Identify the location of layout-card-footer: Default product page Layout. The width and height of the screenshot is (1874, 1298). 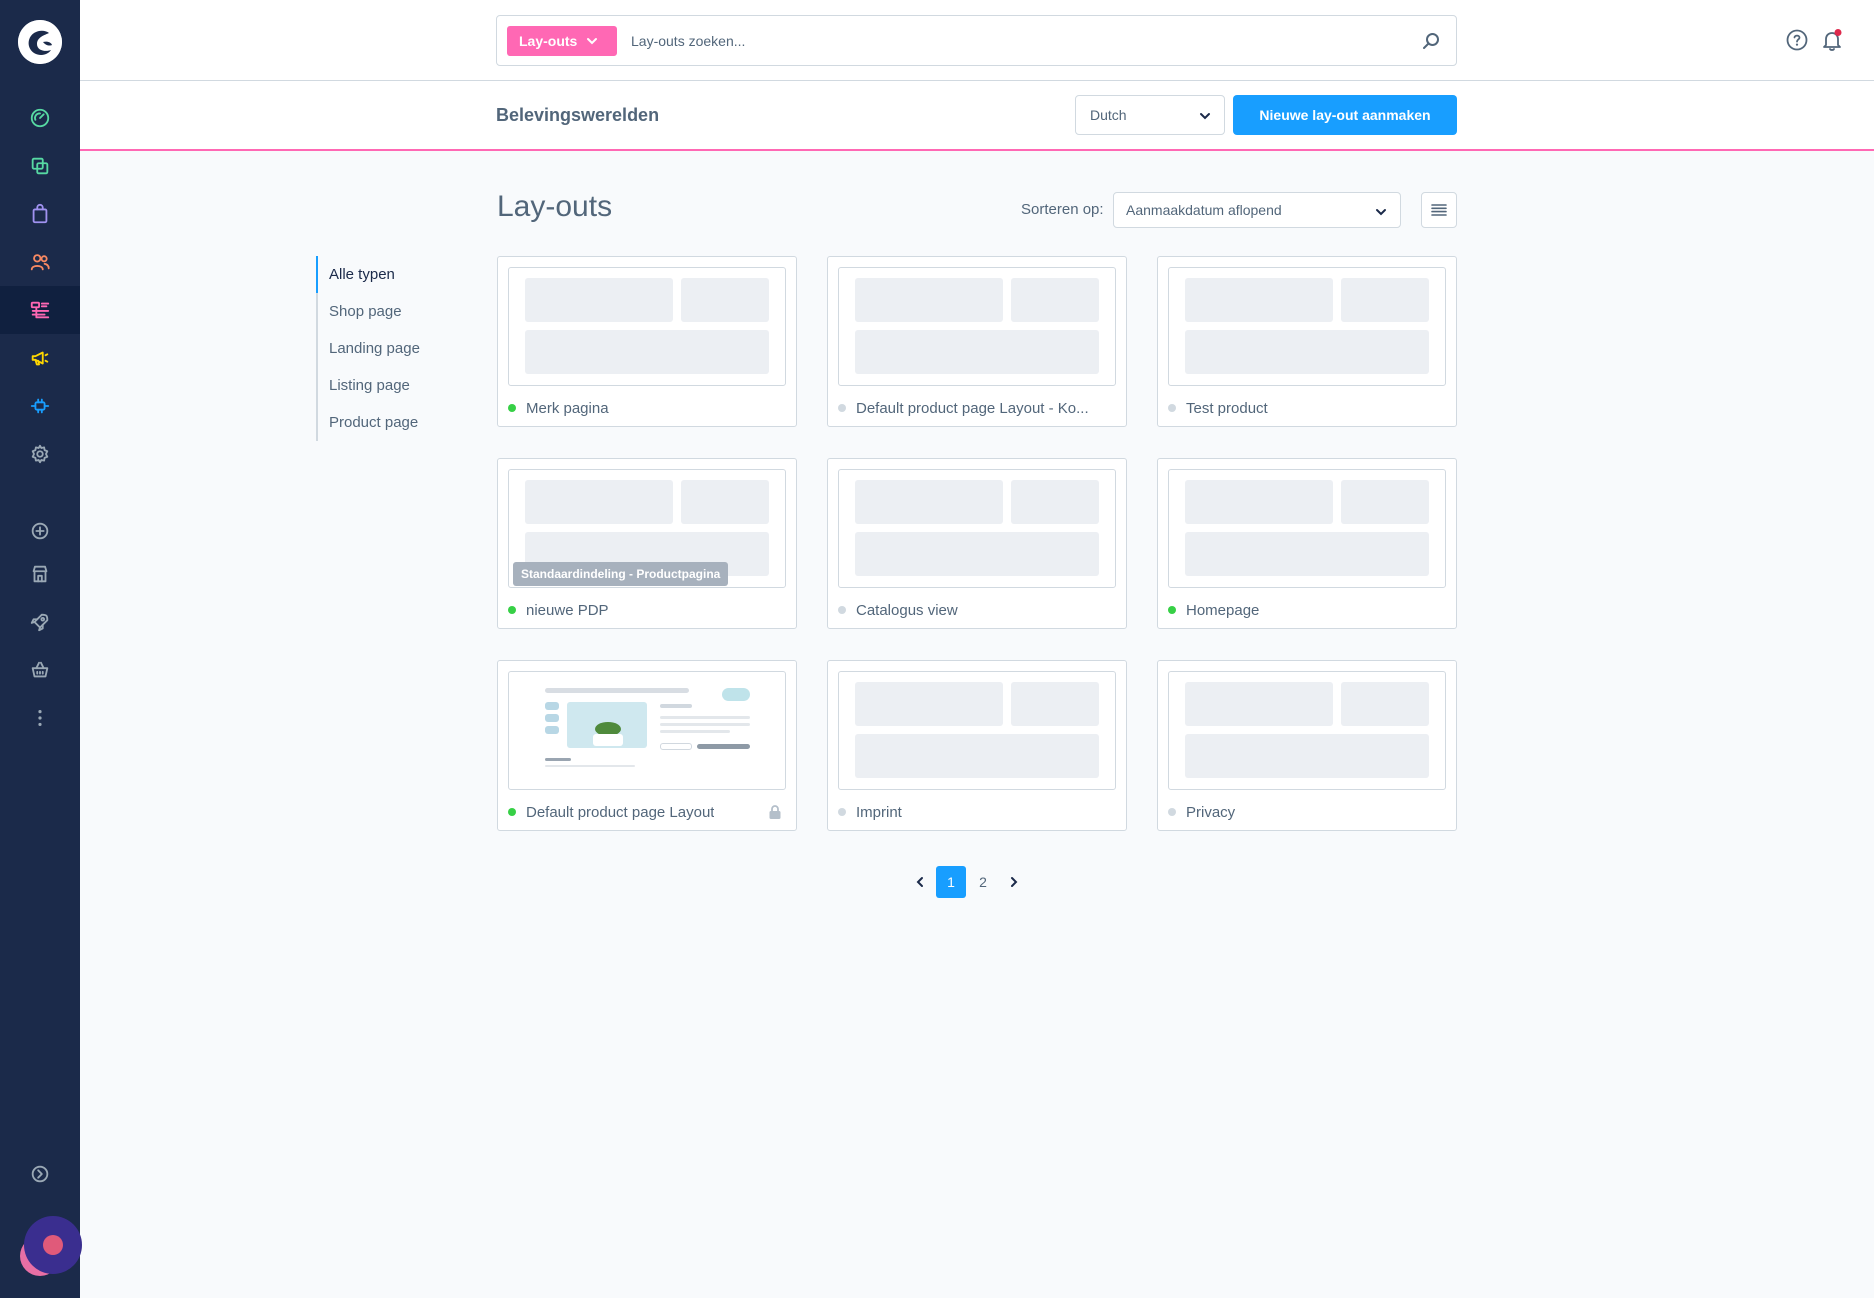
(647, 812).